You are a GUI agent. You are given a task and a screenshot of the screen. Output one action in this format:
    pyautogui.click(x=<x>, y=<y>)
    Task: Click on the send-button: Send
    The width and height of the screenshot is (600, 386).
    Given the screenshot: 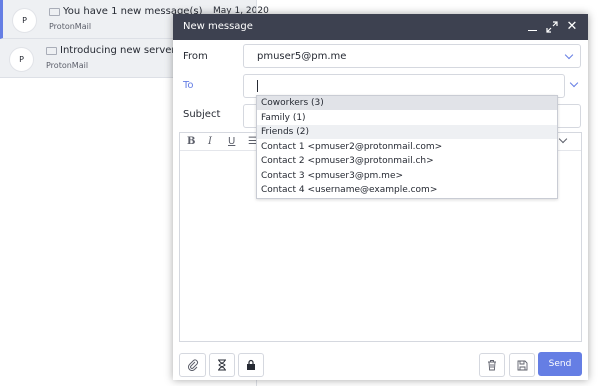 What is the action you would take?
    pyautogui.click(x=560, y=364)
    